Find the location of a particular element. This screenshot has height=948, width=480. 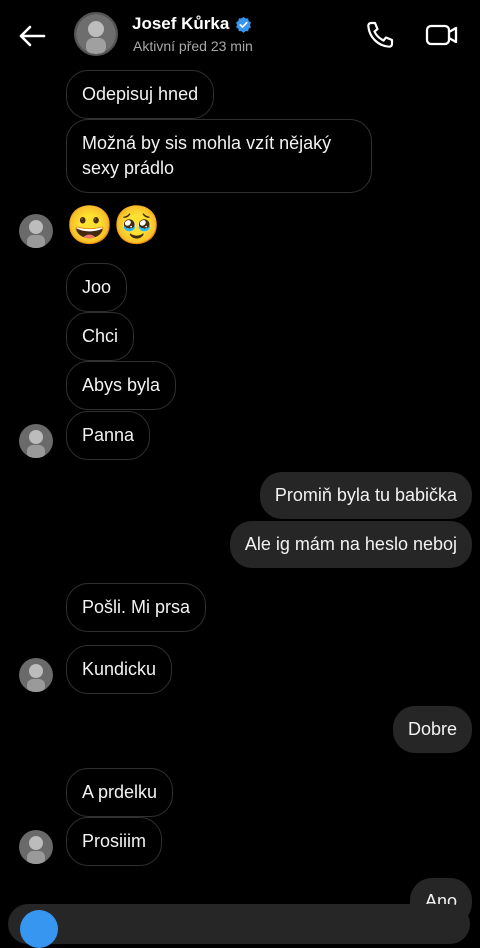

phone-icon is located at coordinates (380, 34).